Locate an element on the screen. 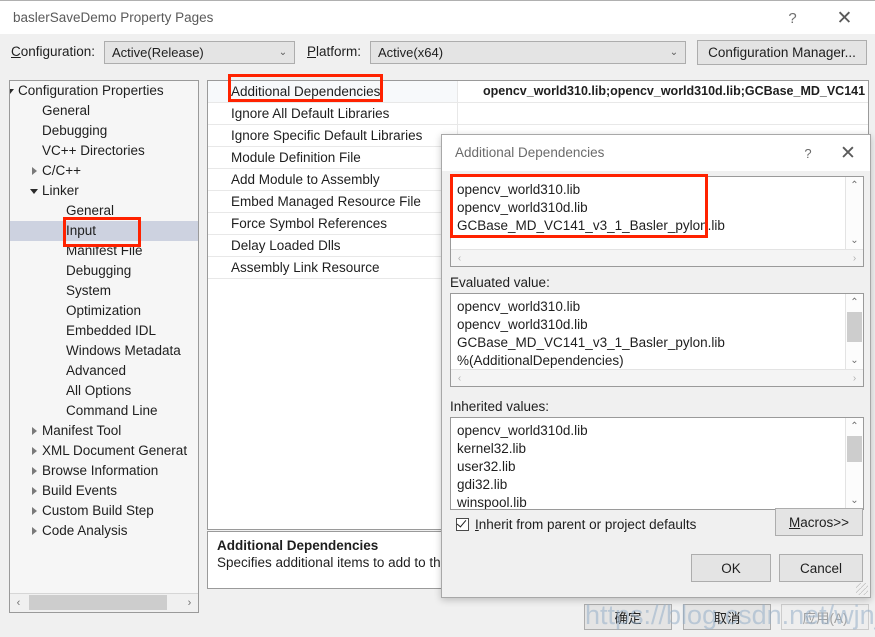  tree-item-command-line: Command Line is located at coordinates (104, 411).